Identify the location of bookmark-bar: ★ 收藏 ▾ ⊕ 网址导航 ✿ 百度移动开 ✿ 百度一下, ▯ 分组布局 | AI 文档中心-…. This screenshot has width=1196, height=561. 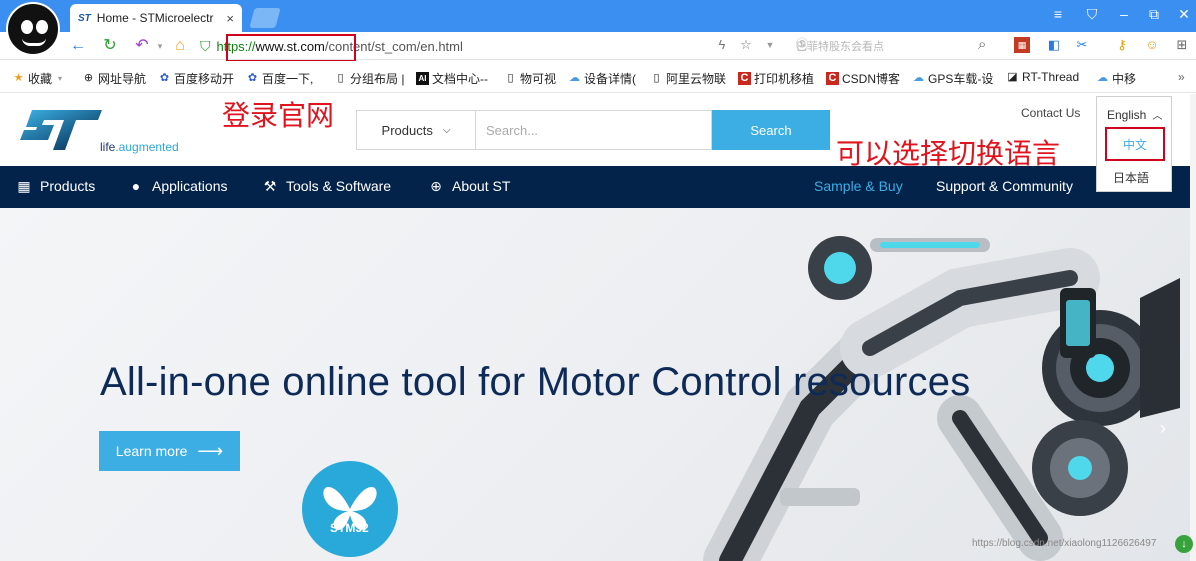
(598, 77).